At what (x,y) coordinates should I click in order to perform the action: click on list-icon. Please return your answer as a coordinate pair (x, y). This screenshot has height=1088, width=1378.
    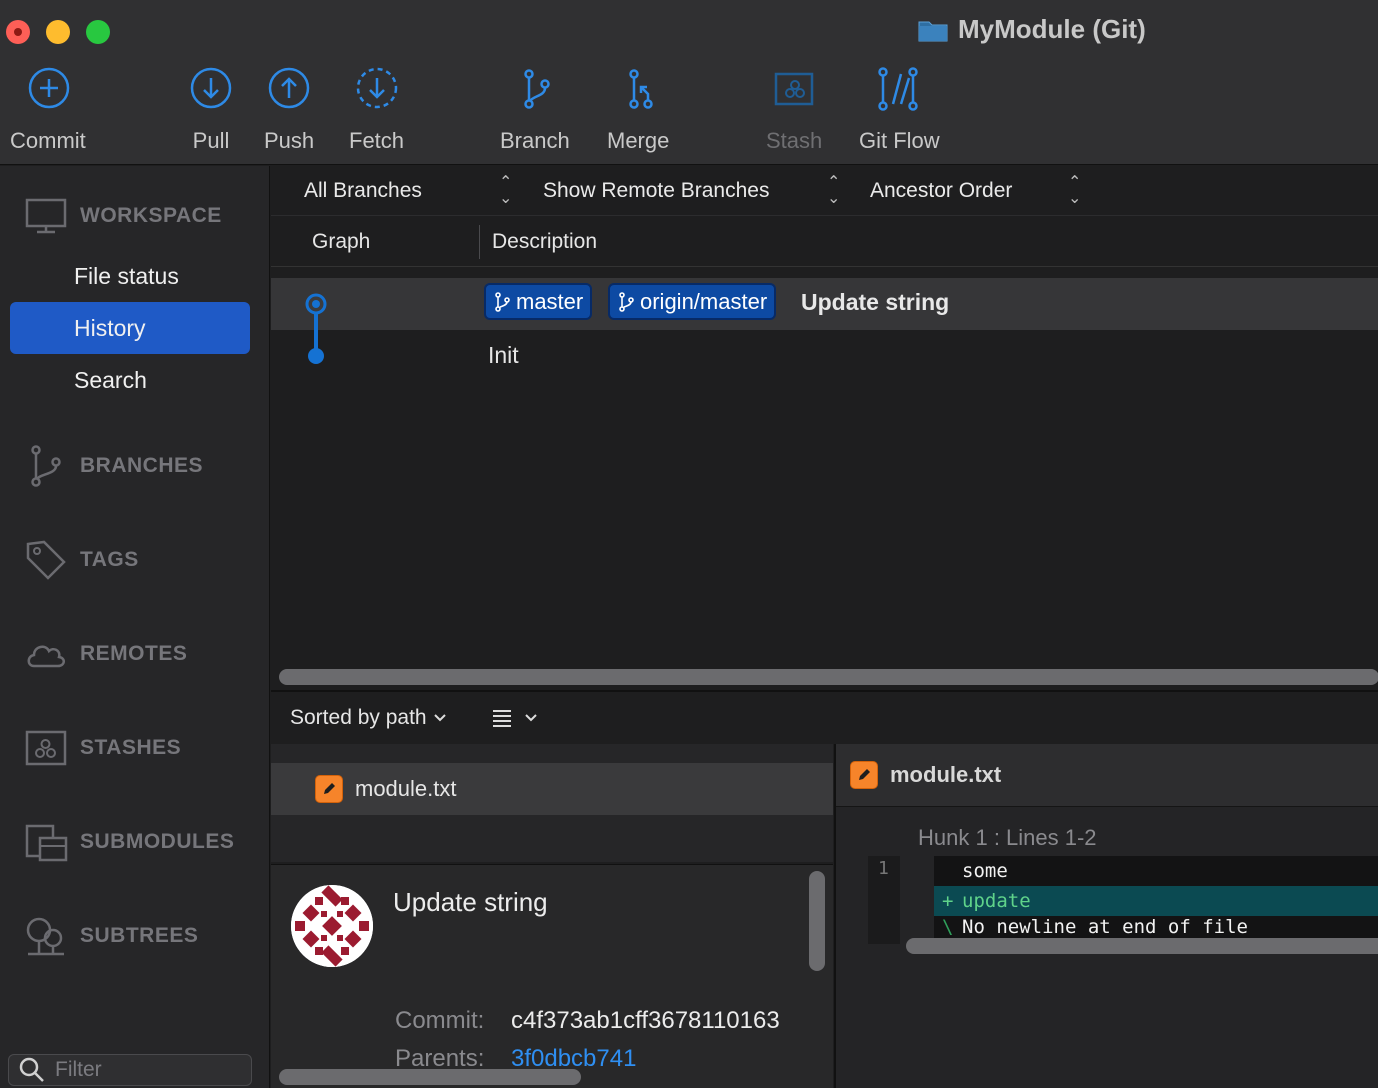
    Looking at the image, I should click on (502, 718).